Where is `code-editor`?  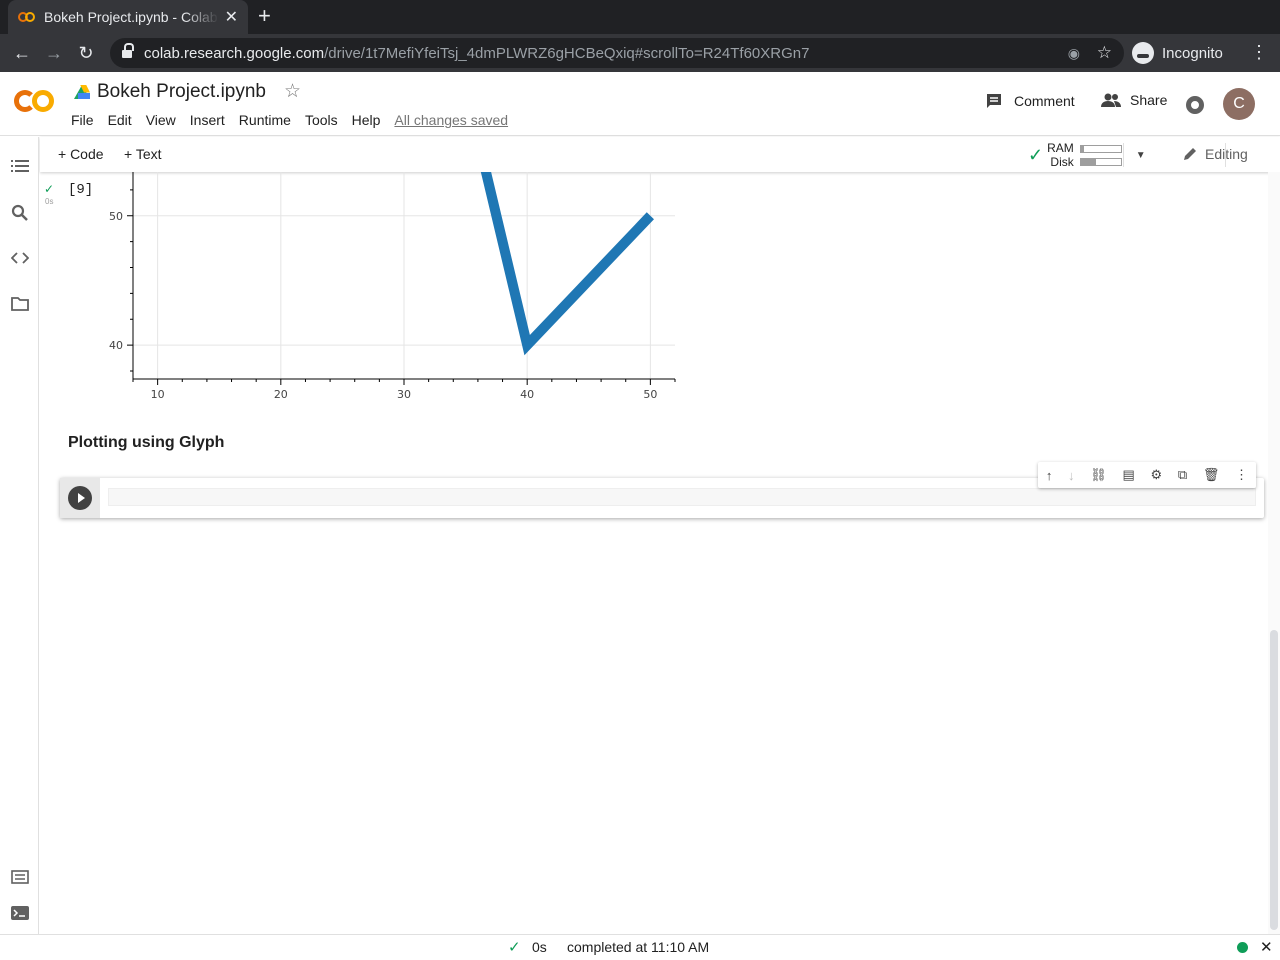
code-editor is located at coordinates (682, 497).